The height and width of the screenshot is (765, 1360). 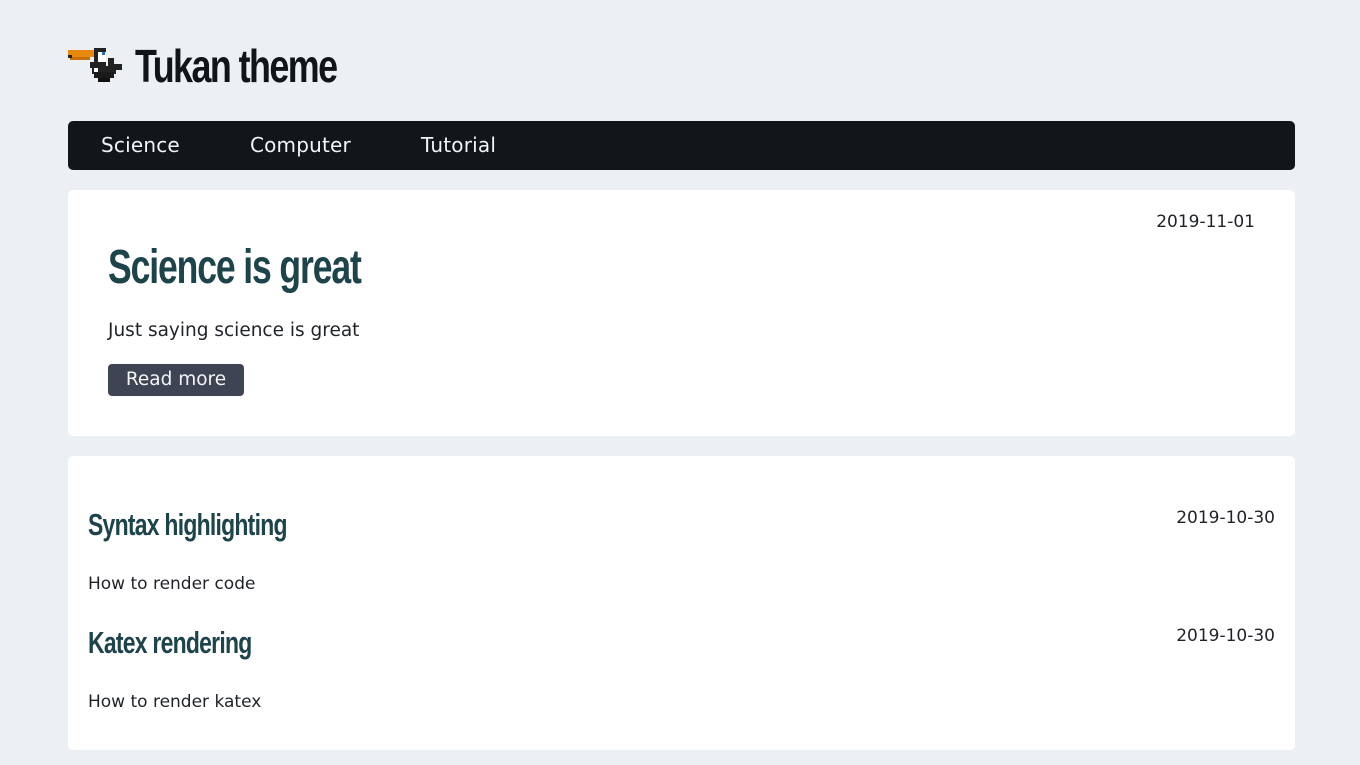 What do you see at coordinates (188, 525) in the screenshot?
I see `post-title-link: Syntax highlighting` at bounding box center [188, 525].